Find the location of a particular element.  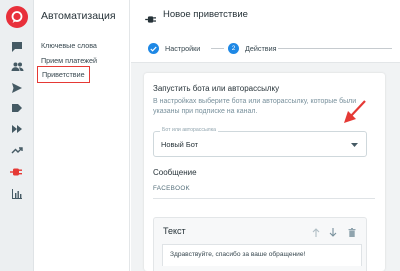

select-value: Новый Бот is located at coordinates (180, 144).